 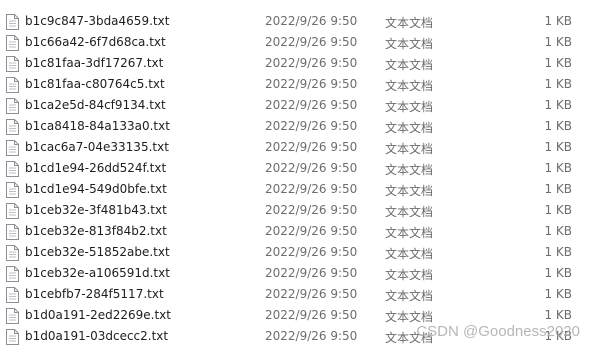 What do you see at coordinates (96, 189) in the screenshot?
I see `file-name: b1cd1e94-549d0bfe.txt` at bounding box center [96, 189].